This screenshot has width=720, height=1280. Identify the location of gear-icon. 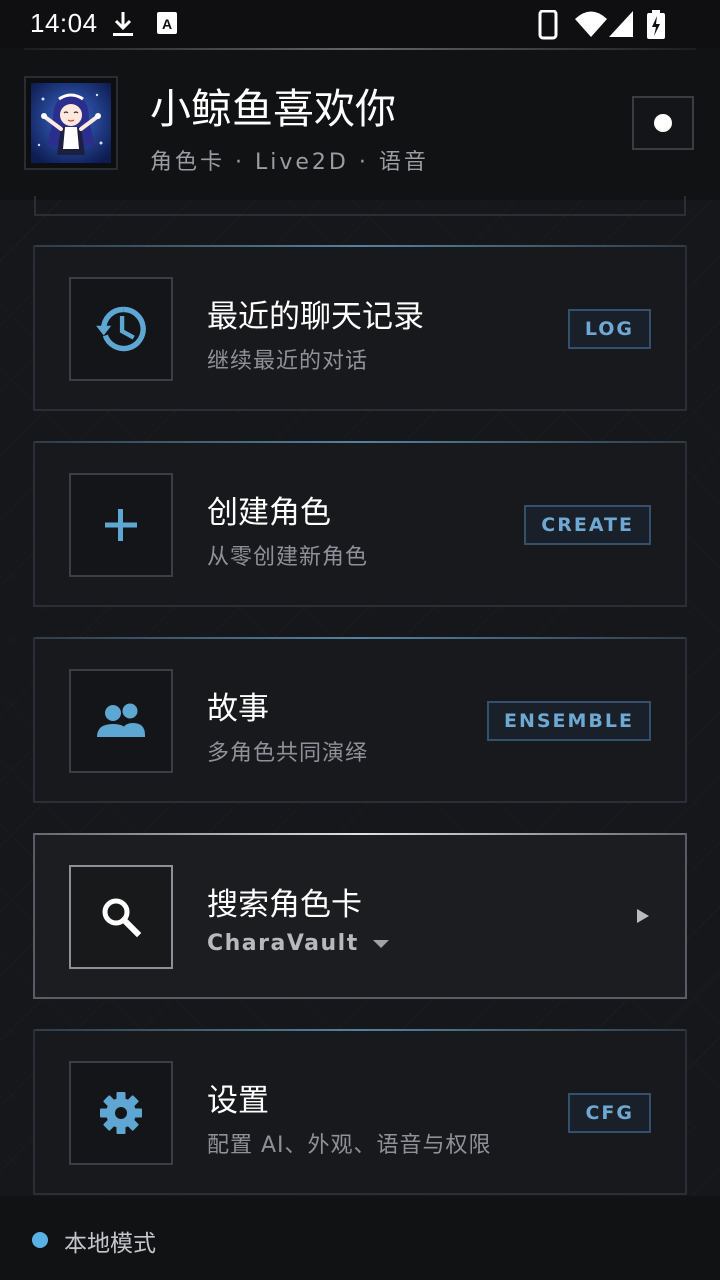
(121, 1113).